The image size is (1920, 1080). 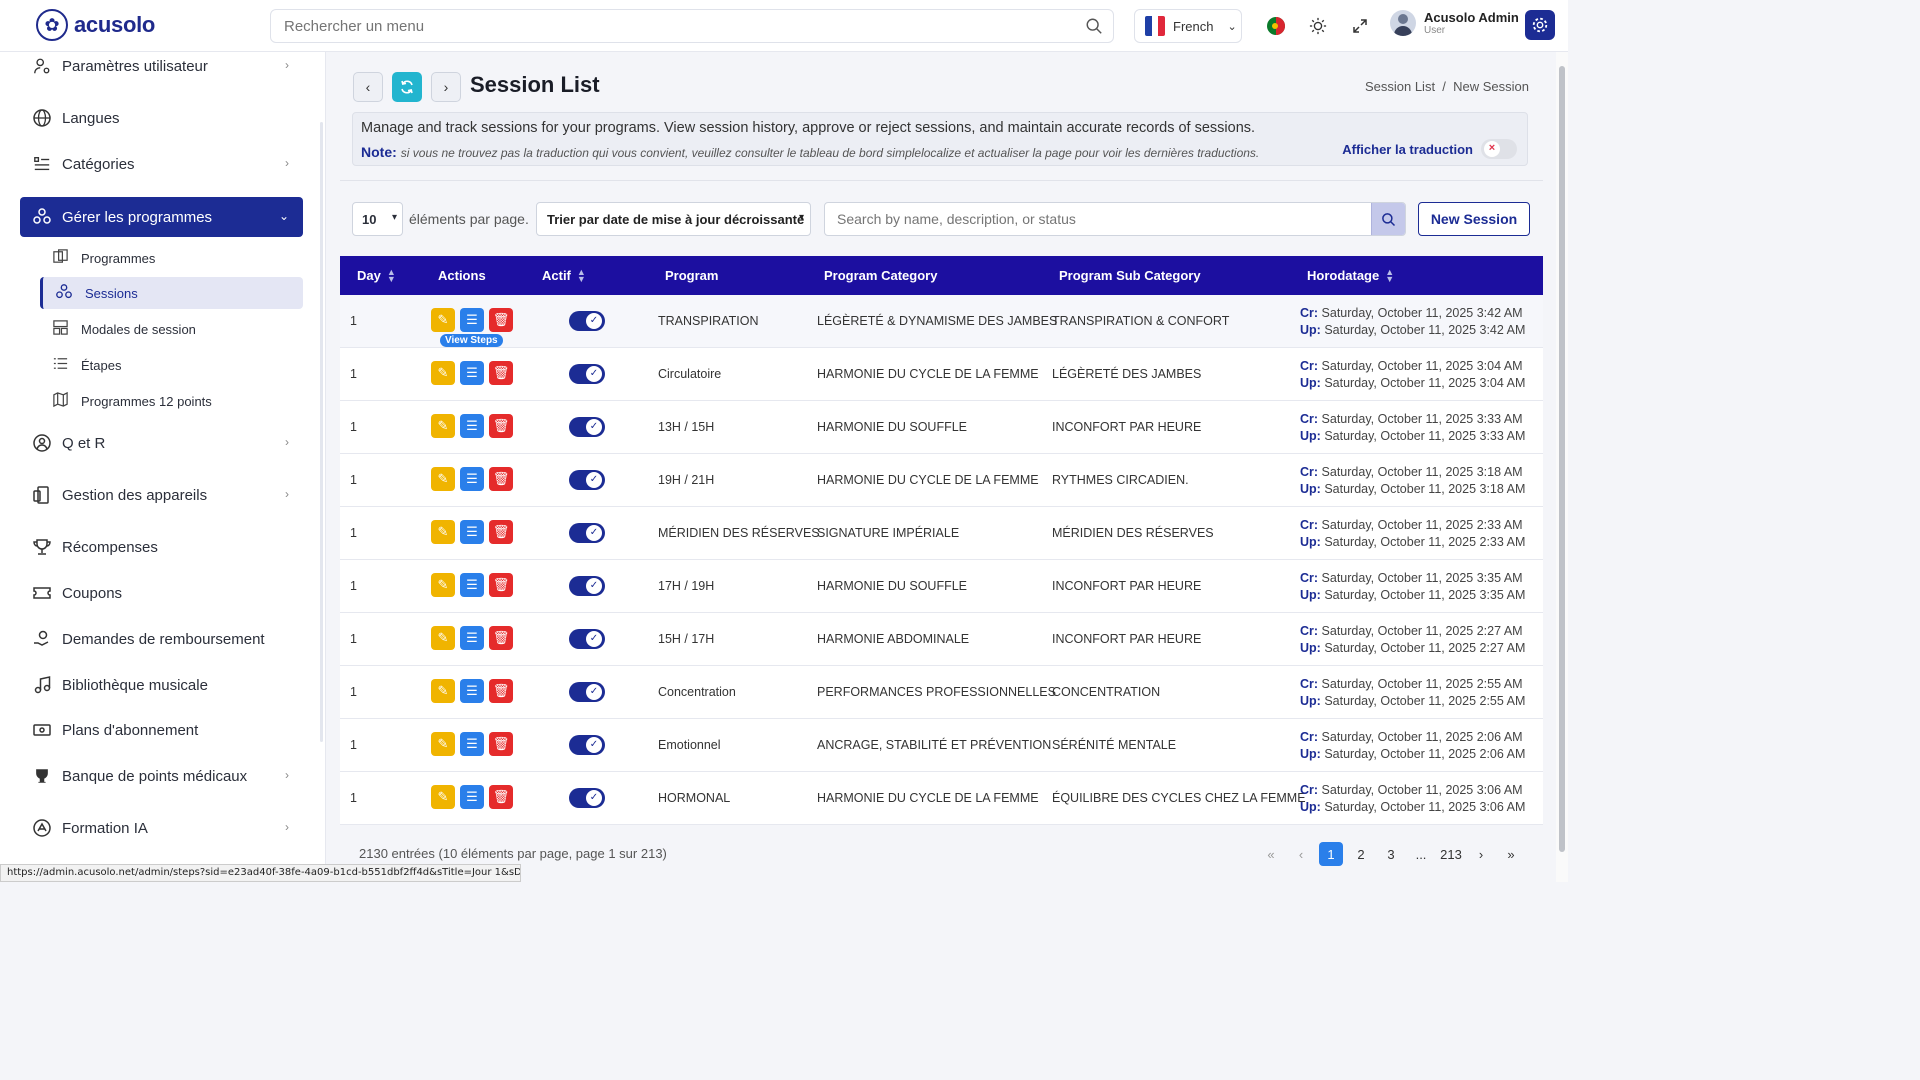 What do you see at coordinates (42, 776) in the screenshot?
I see `medical-icon` at bounding box center [42, 776].